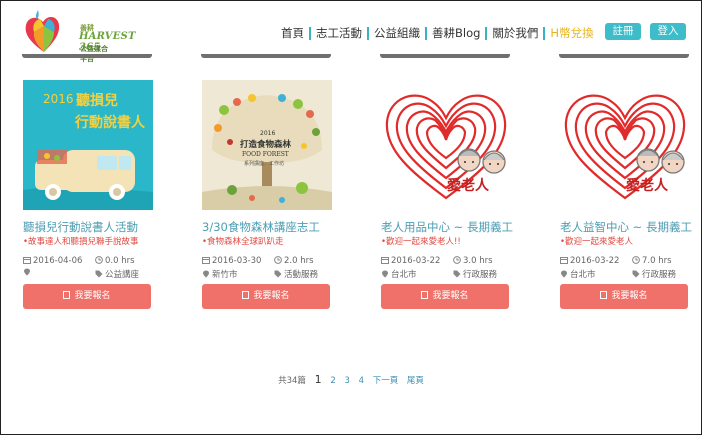 The image size is (702, 435). What do you see at coordinates (668, 31) in the screenshot?
I see `login-button: 登入` at bounding box center [668, 31].